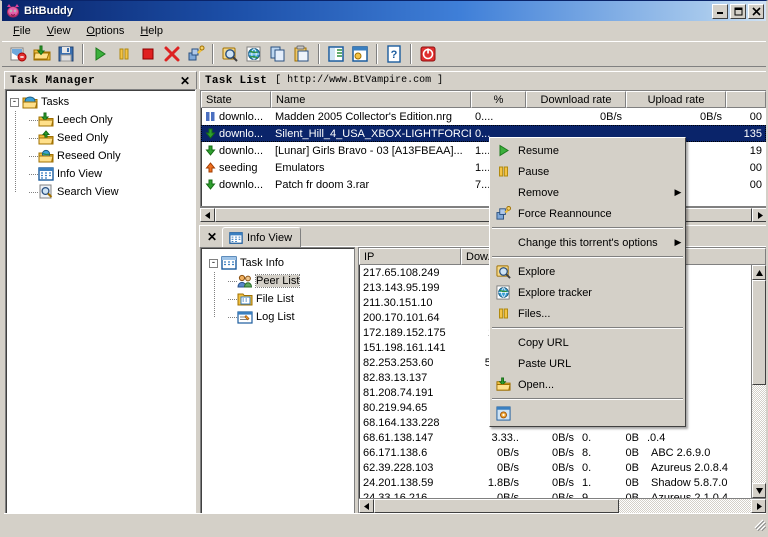 Image resolution: width=768 pixels, height=537 pixels. Describe the element at coordinates (562, 452) in the screenshot. I see `peer-upload: 0B/s` at that location.